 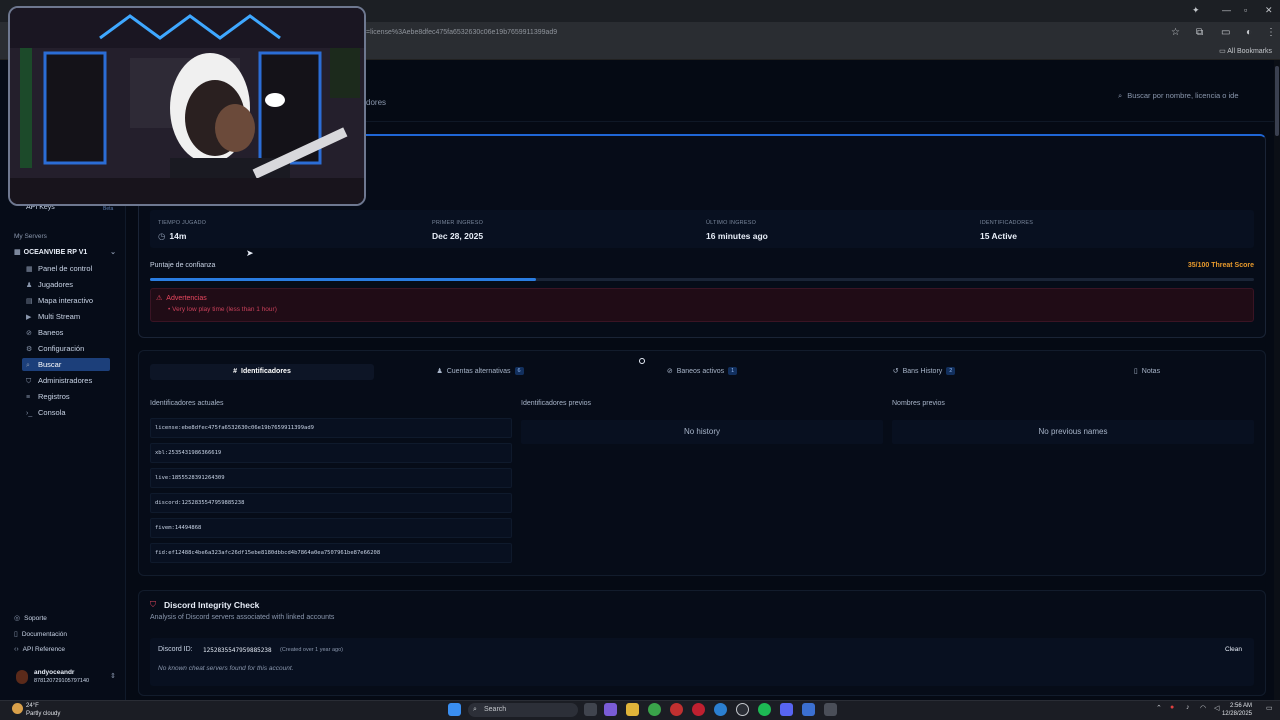 I want to click on sidebar-item-panel: ▦ Panel de control, so click(x=66, y=268).